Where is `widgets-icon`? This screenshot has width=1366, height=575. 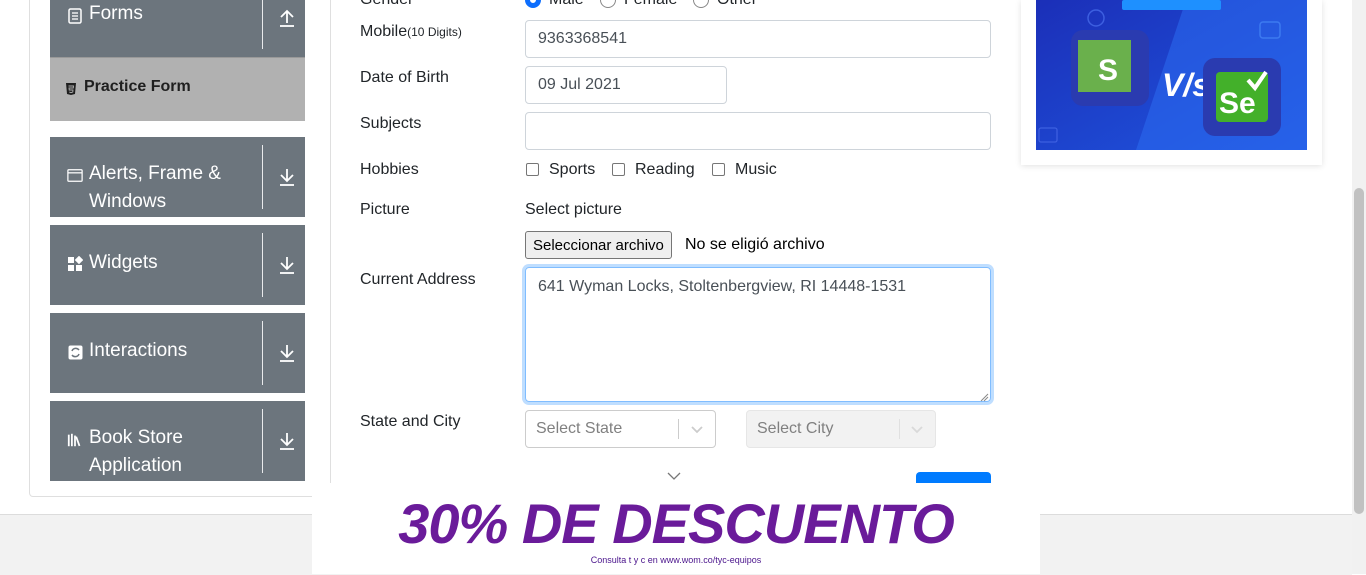 widgets-icon is located at coordinates (75, 264).